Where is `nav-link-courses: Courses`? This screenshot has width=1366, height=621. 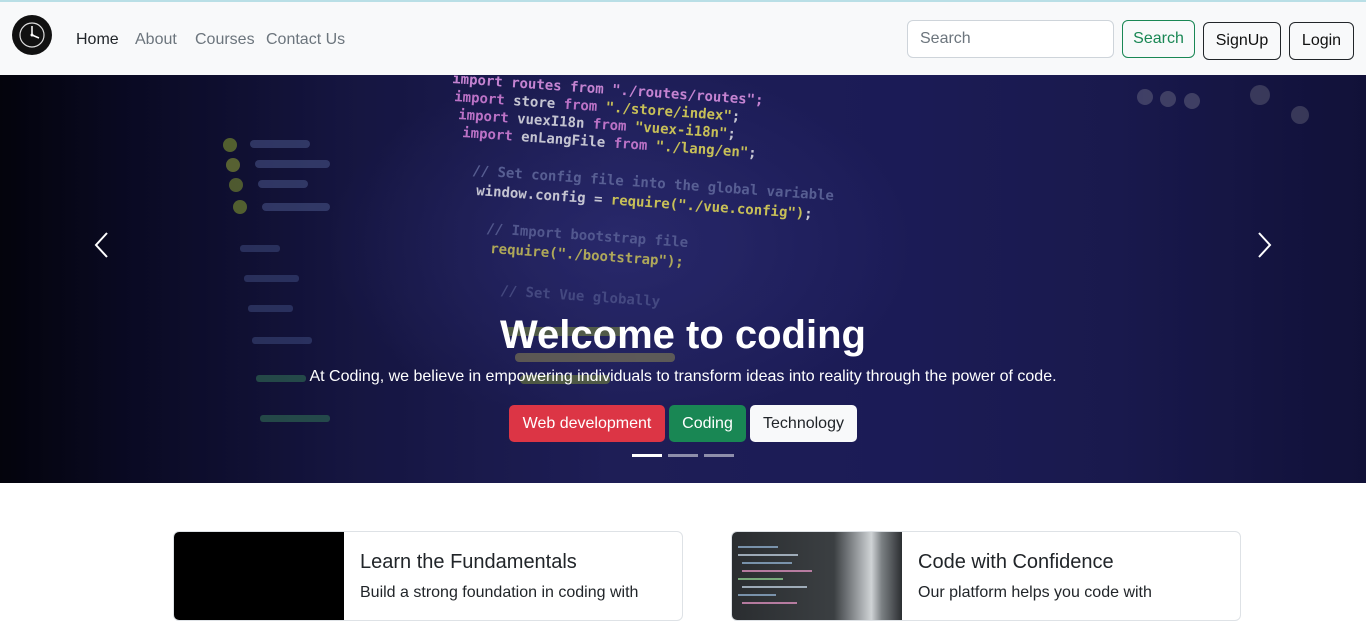
nav-link-courses: Courses is located at coordinates (225, 40).